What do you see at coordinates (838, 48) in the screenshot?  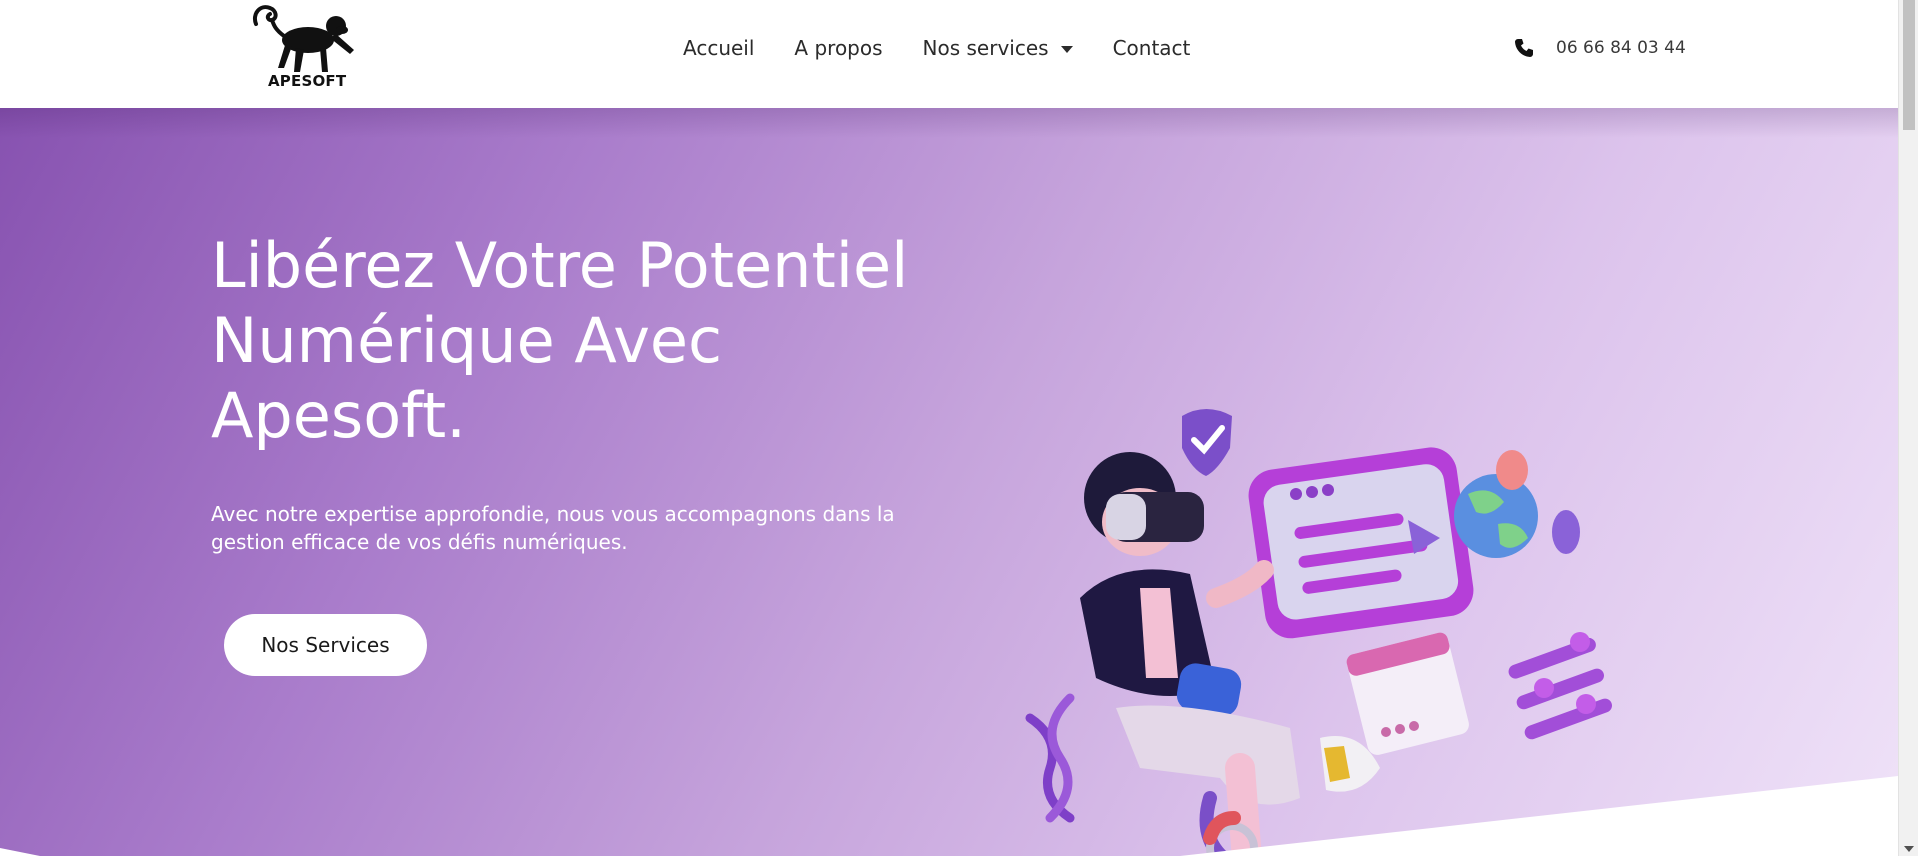 I see `nav-item-a-propos: A propos` at bounding box center [838, 48].